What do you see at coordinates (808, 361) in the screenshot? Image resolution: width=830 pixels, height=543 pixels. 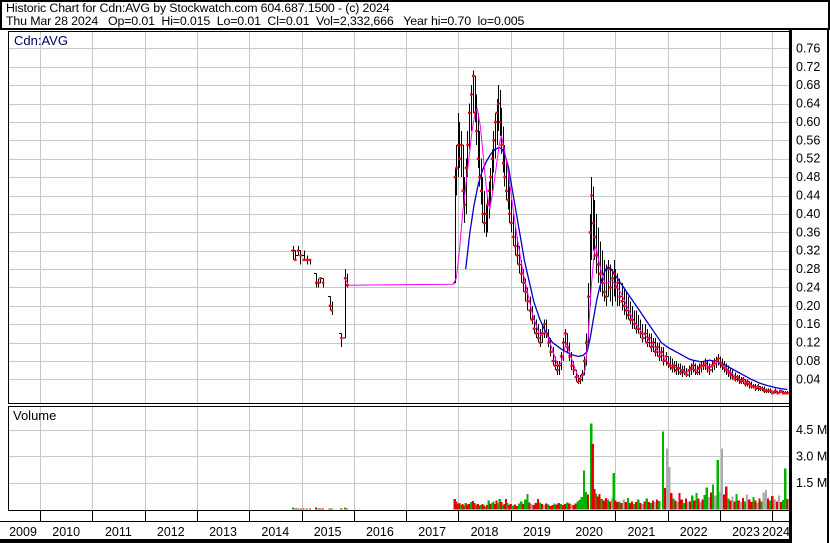 I see `price-axis-label: 0.08` at bounding box center [808, 361].